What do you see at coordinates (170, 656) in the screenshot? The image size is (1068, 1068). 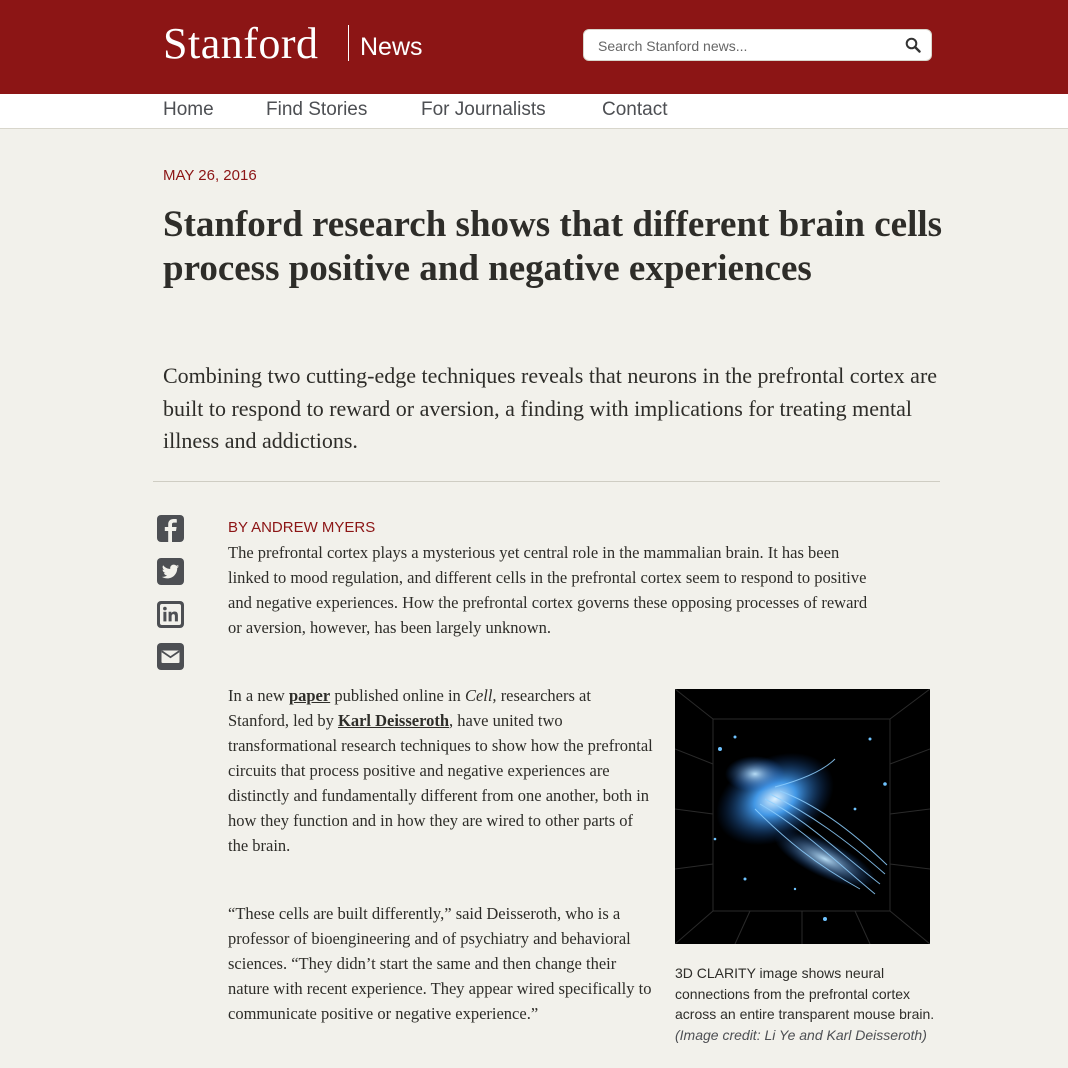 I see `email-icon` at bounding box center [170, 656].